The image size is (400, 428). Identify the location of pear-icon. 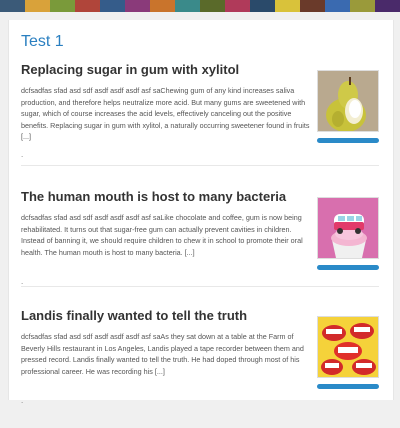
(348, 101).